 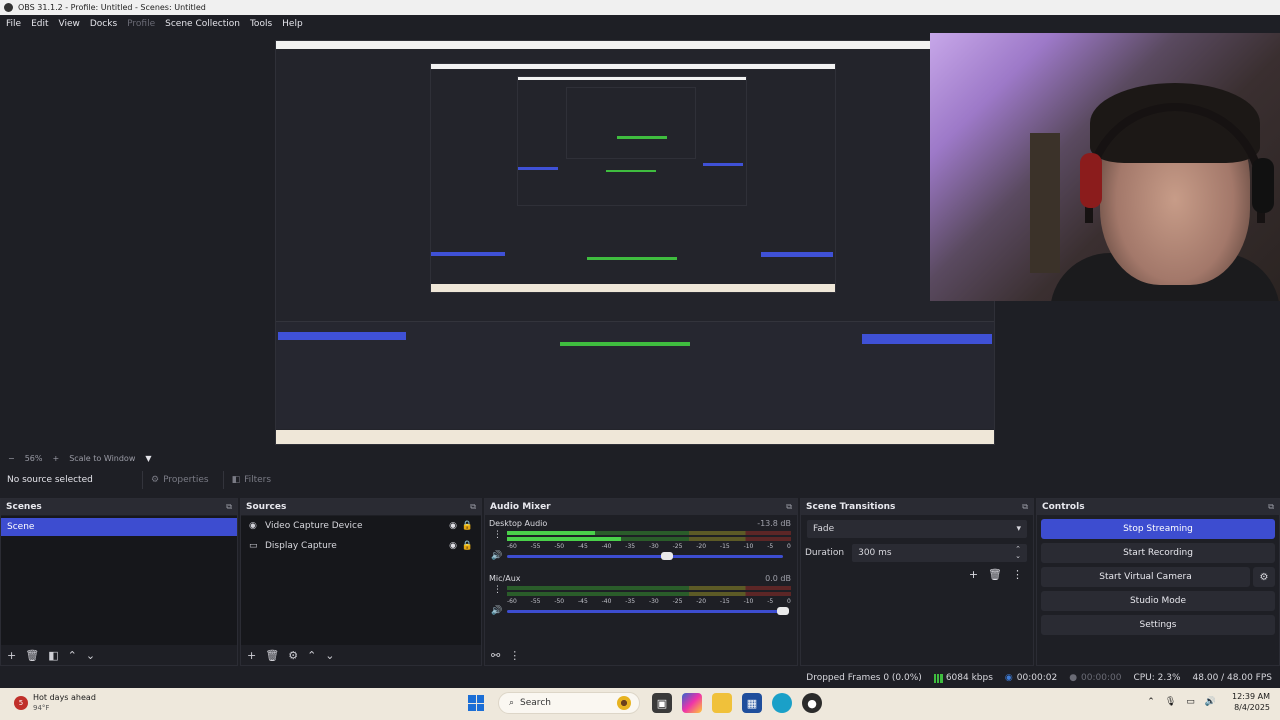 I want to click on windows-start-icon, so click(x=476, y=703).